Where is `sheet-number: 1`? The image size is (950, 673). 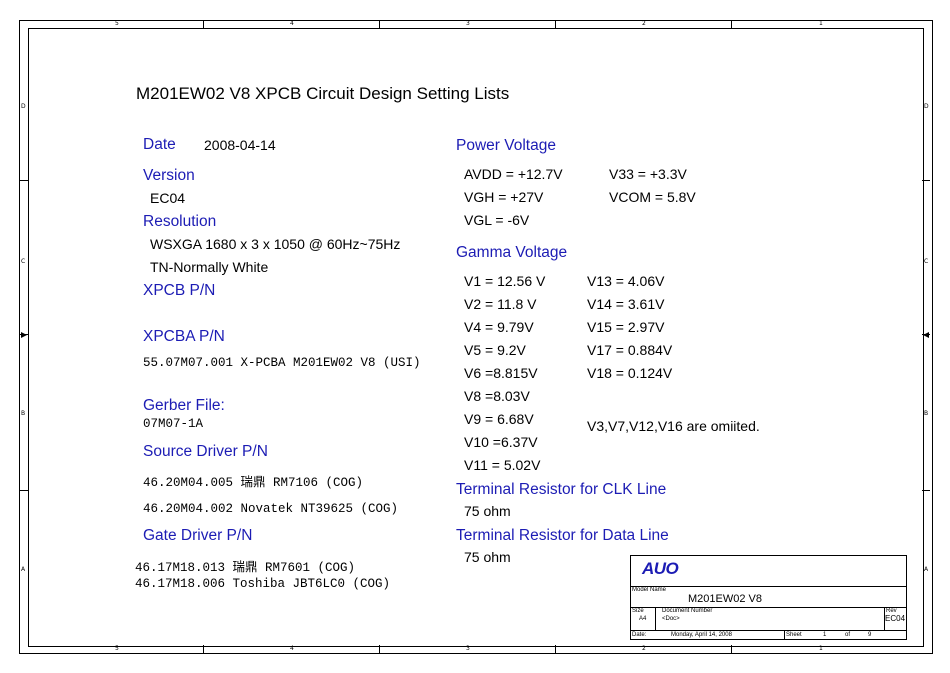 sheet-number: 1 is located at coordinates (825, 635).